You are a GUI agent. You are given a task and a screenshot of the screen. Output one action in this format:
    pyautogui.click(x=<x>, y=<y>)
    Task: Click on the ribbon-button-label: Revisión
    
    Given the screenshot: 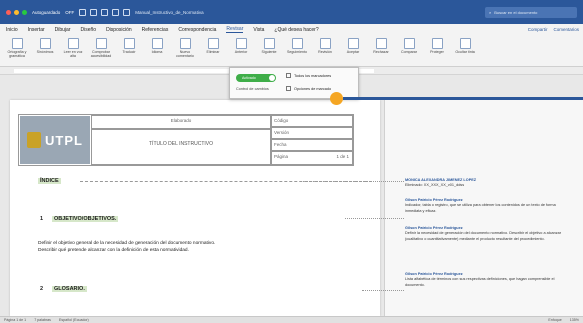 What is the action you would take?
    pyautogui.click(x=325, y=52)
    